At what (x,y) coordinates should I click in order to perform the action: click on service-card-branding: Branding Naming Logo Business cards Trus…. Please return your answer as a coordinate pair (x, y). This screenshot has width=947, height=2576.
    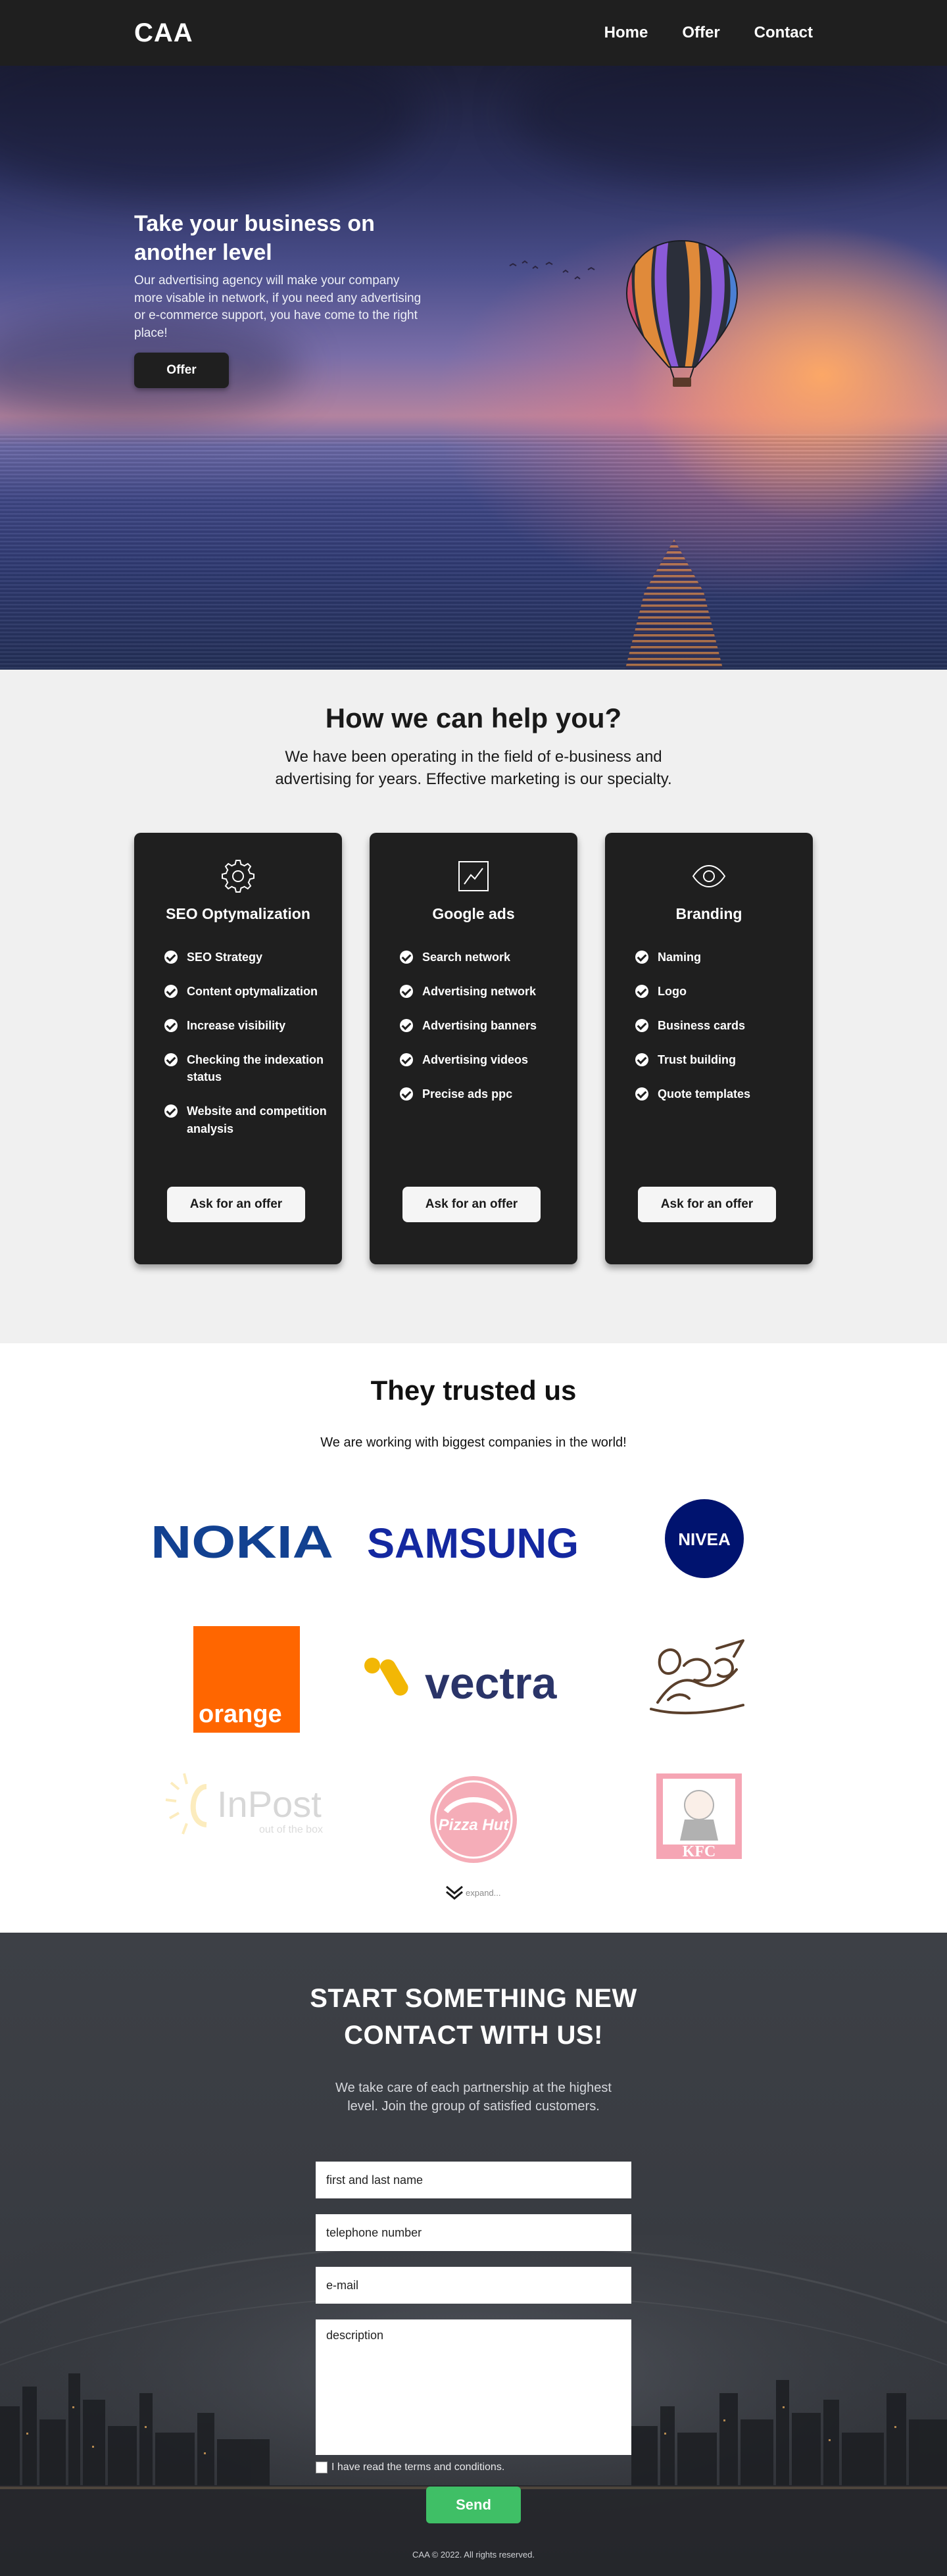
    Looking at the image, I should click on (709, 1048).